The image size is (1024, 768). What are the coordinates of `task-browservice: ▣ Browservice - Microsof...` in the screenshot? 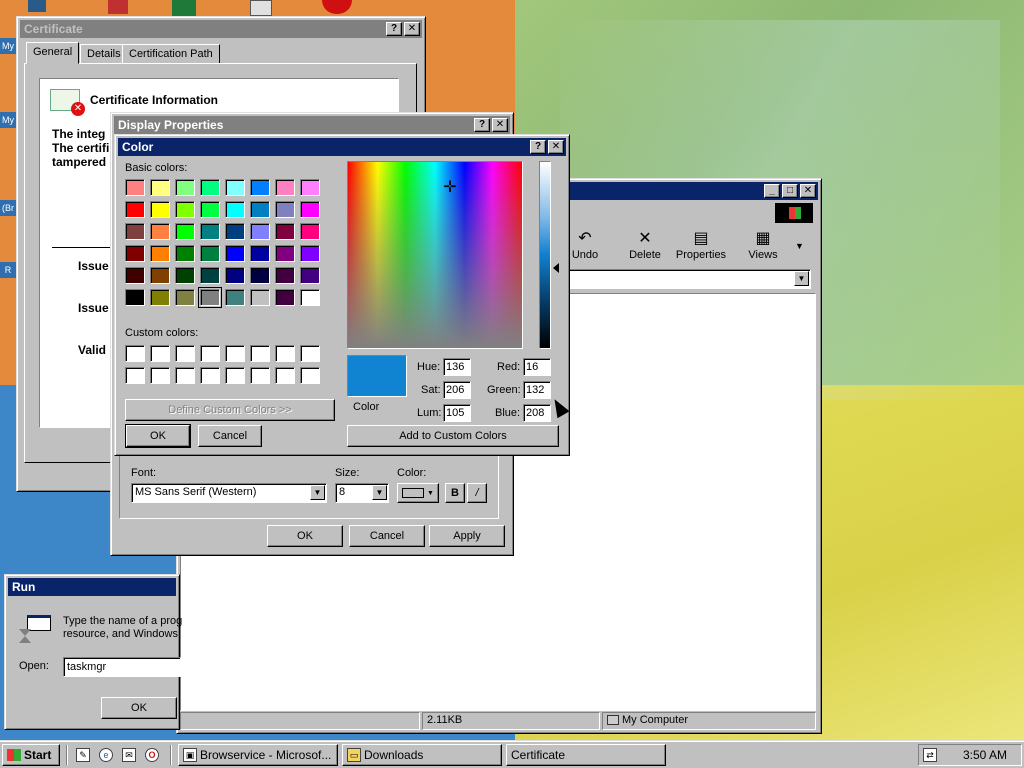 It's located at (258, 755).